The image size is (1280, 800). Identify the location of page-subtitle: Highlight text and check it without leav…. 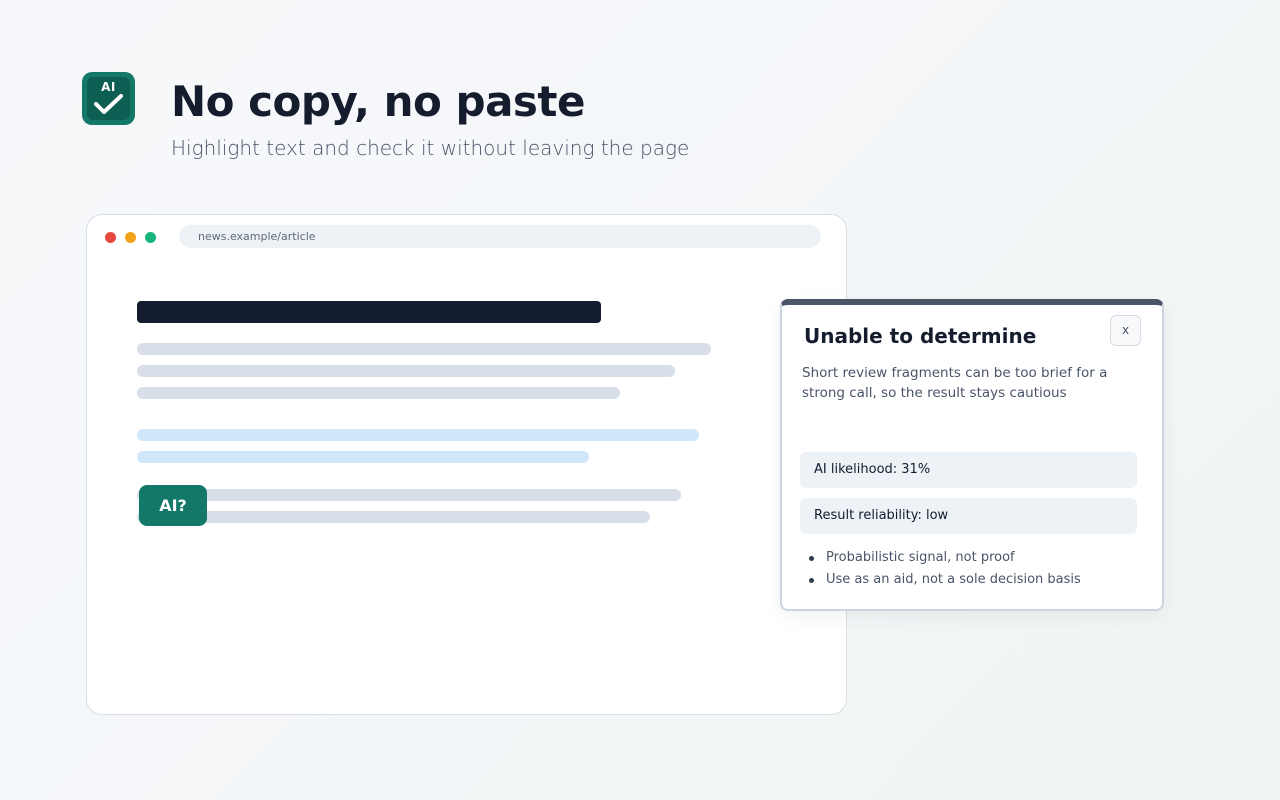
(430, 148).